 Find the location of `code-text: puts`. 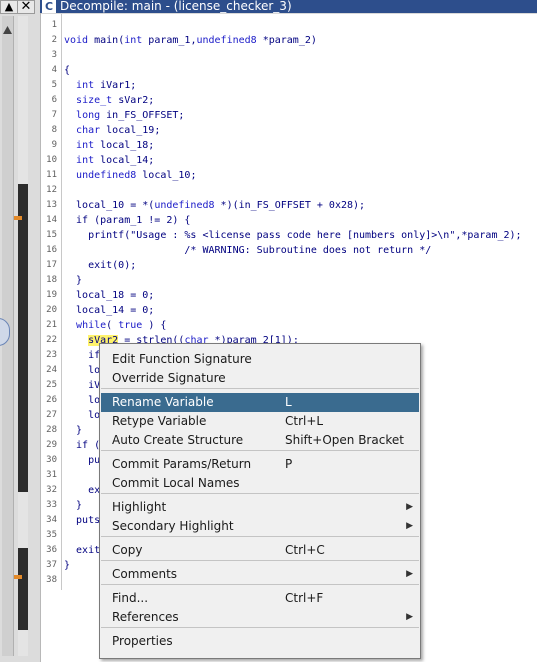

code-text: puts is located at coordinates (82, 520).